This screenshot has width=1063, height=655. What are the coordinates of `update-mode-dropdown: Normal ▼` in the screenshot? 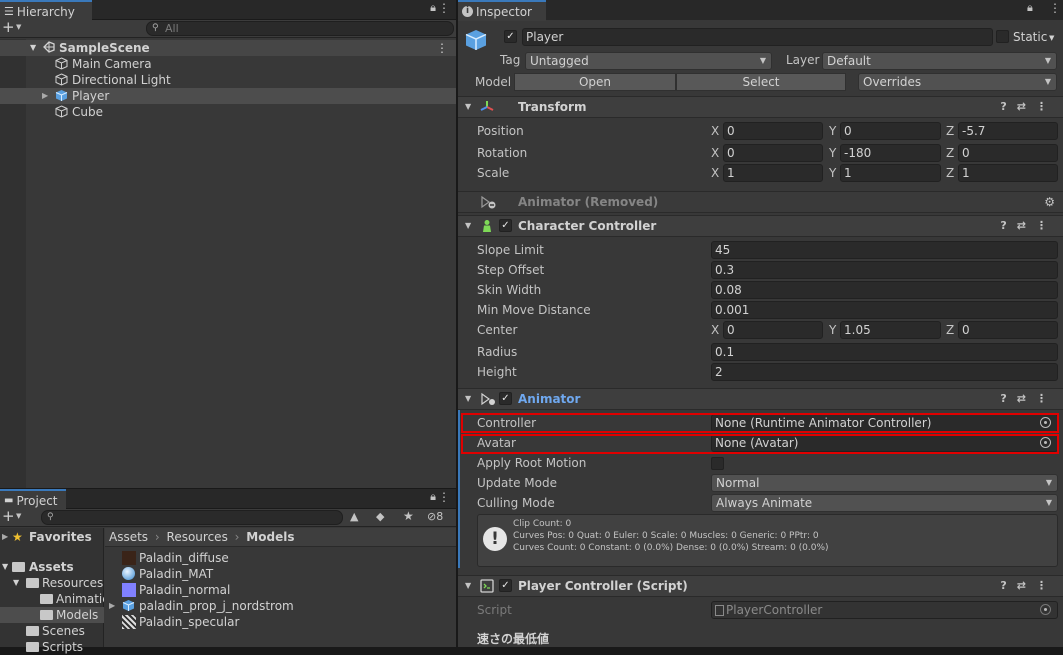 It's located at (884, 483).